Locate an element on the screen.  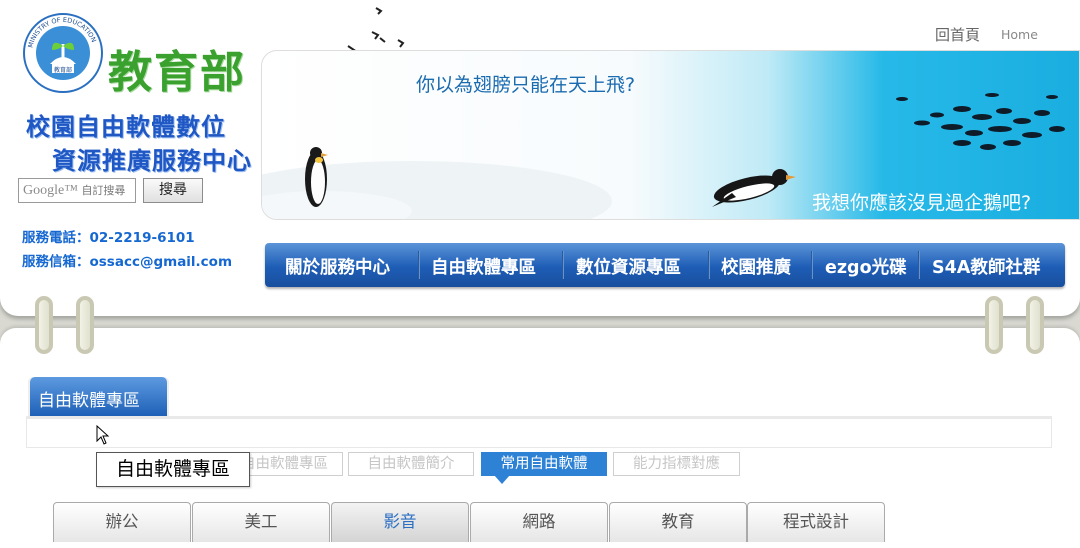
logo-inner-text: 教育部 is located at coordinates (63, 70).